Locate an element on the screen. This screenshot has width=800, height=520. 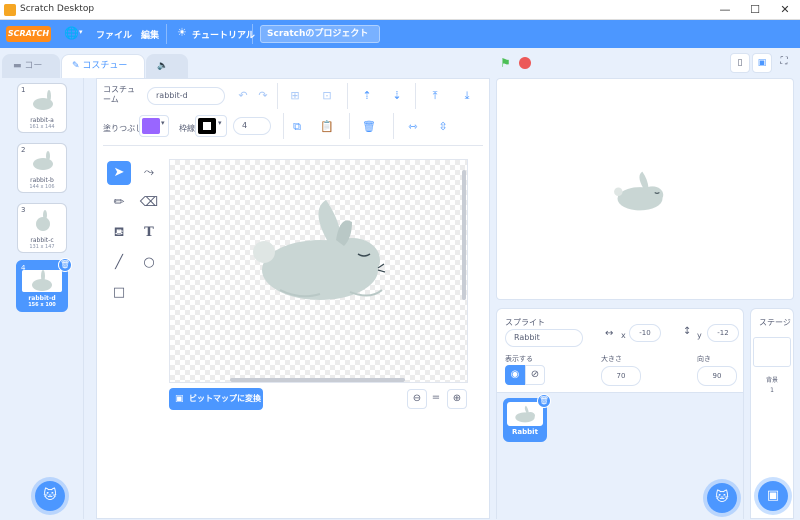
line-tool-icon: ╱ is located at coordinates (119, 263).